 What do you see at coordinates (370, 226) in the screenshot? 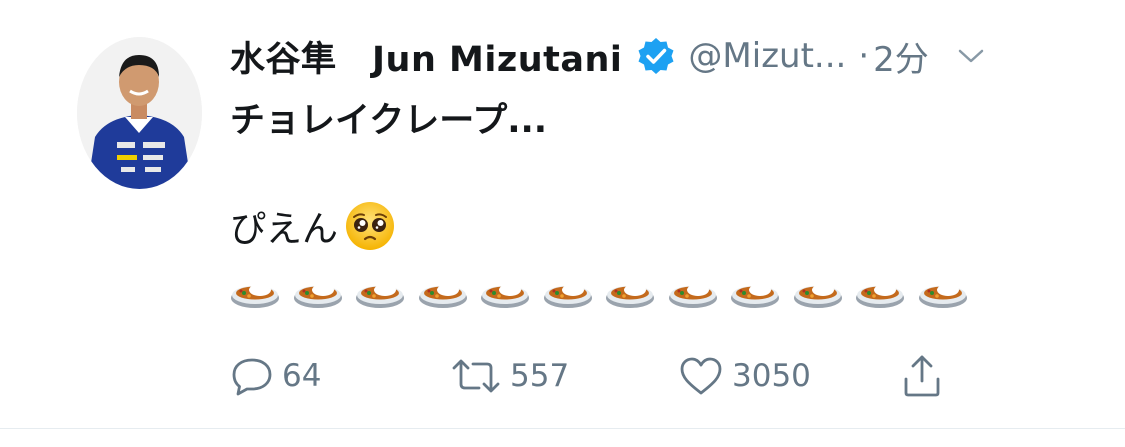
I see `pleading-face-icon` at bounding box center [370, 226].